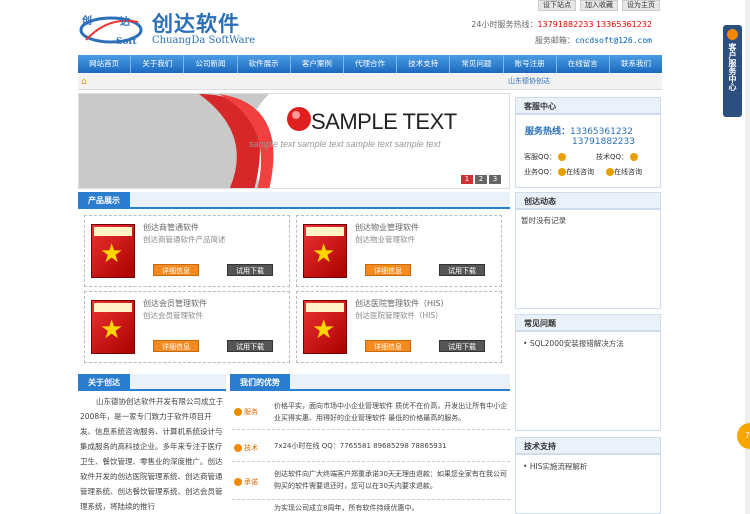 This screenshot has width=750, height=514. I want to click on top-links: 设下站点 加入收藏 设为主页, so click(585, 5).